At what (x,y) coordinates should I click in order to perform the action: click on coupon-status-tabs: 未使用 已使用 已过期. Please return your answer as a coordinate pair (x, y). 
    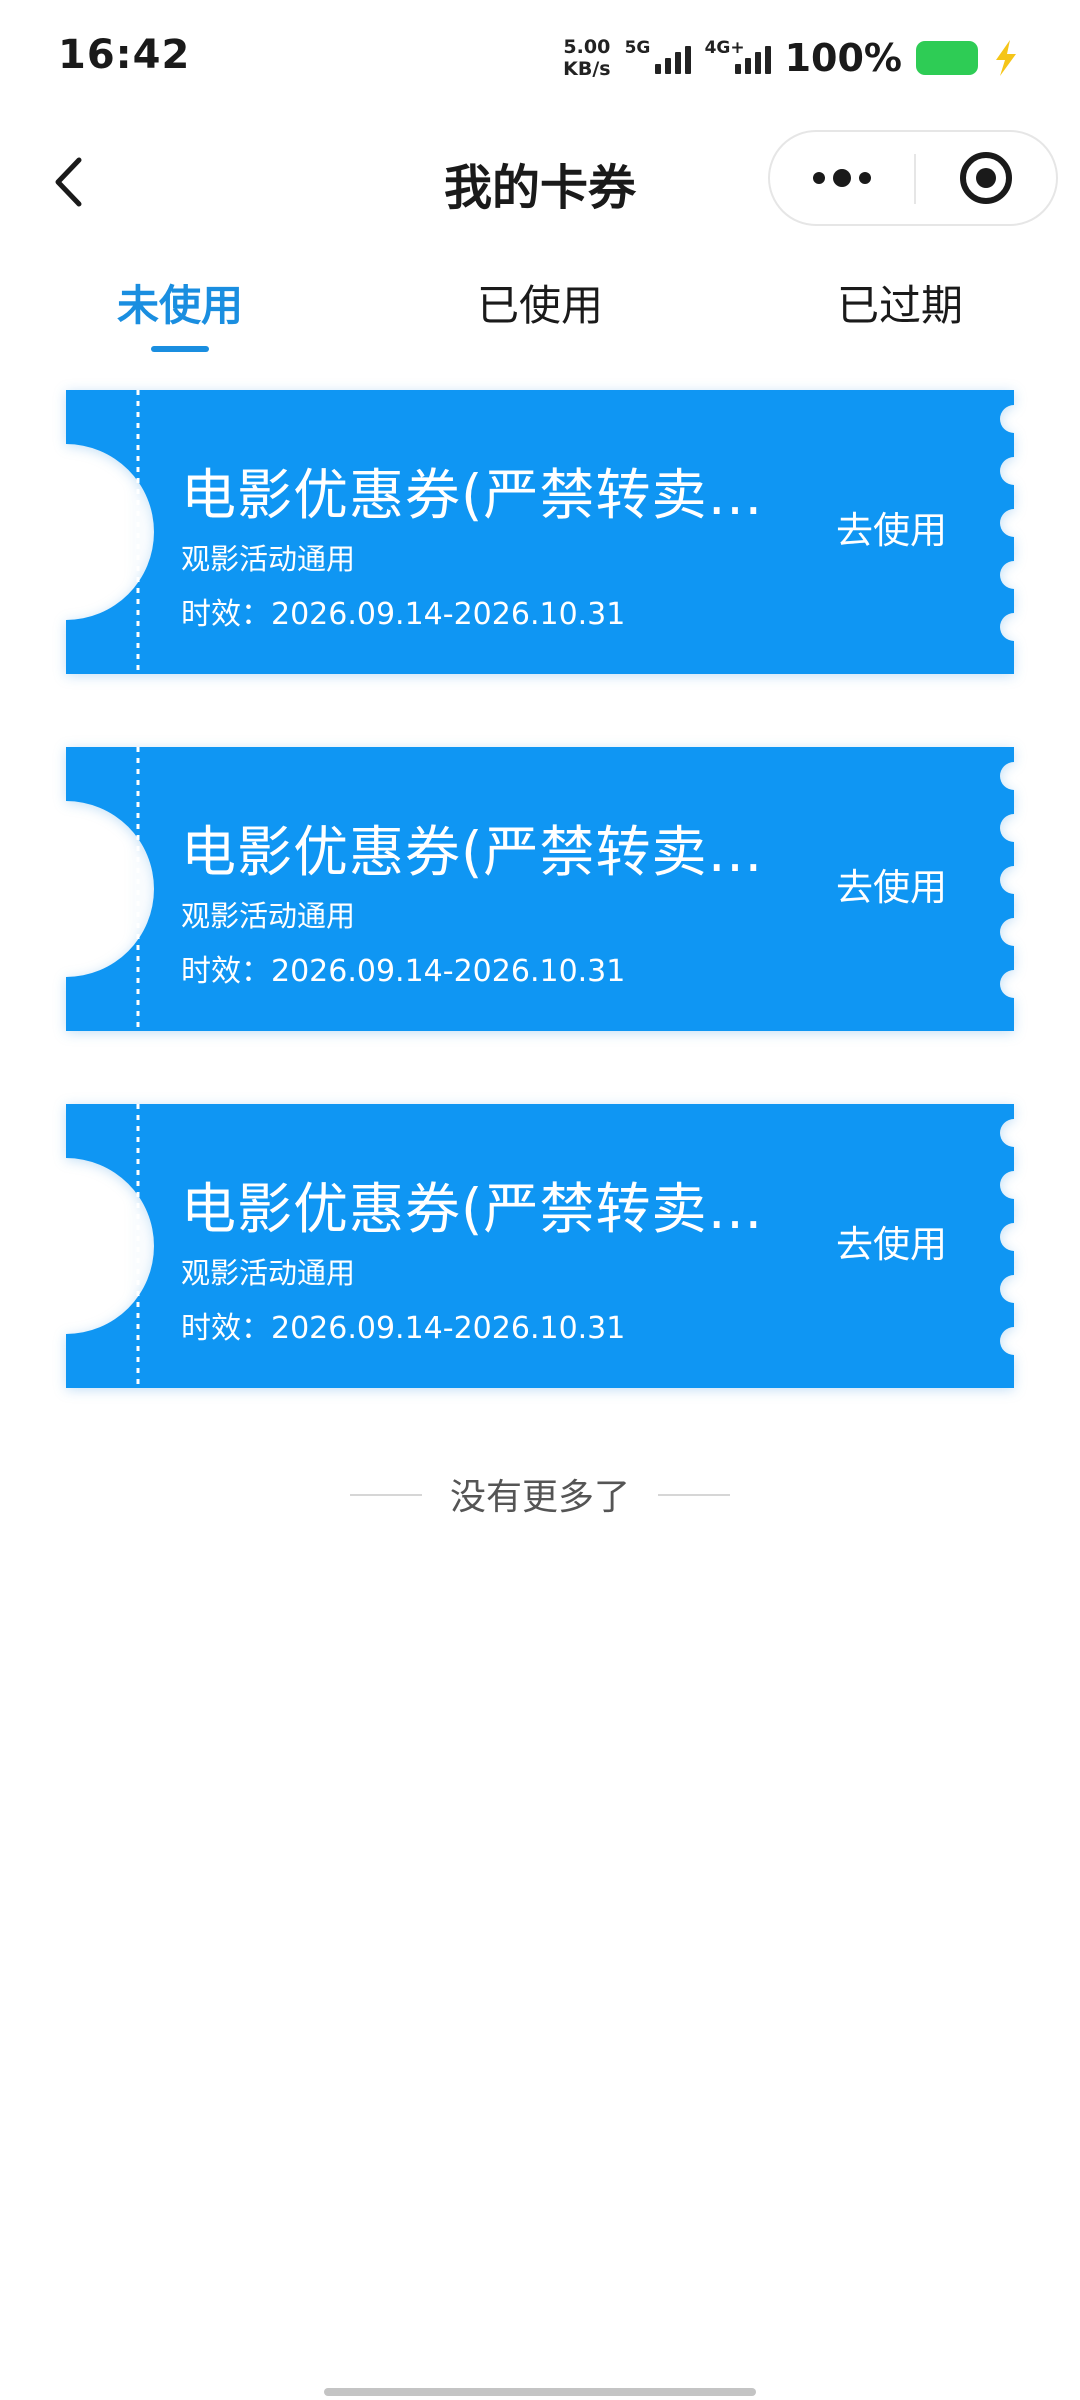
    Looking at the image, I should click on (540, 312).